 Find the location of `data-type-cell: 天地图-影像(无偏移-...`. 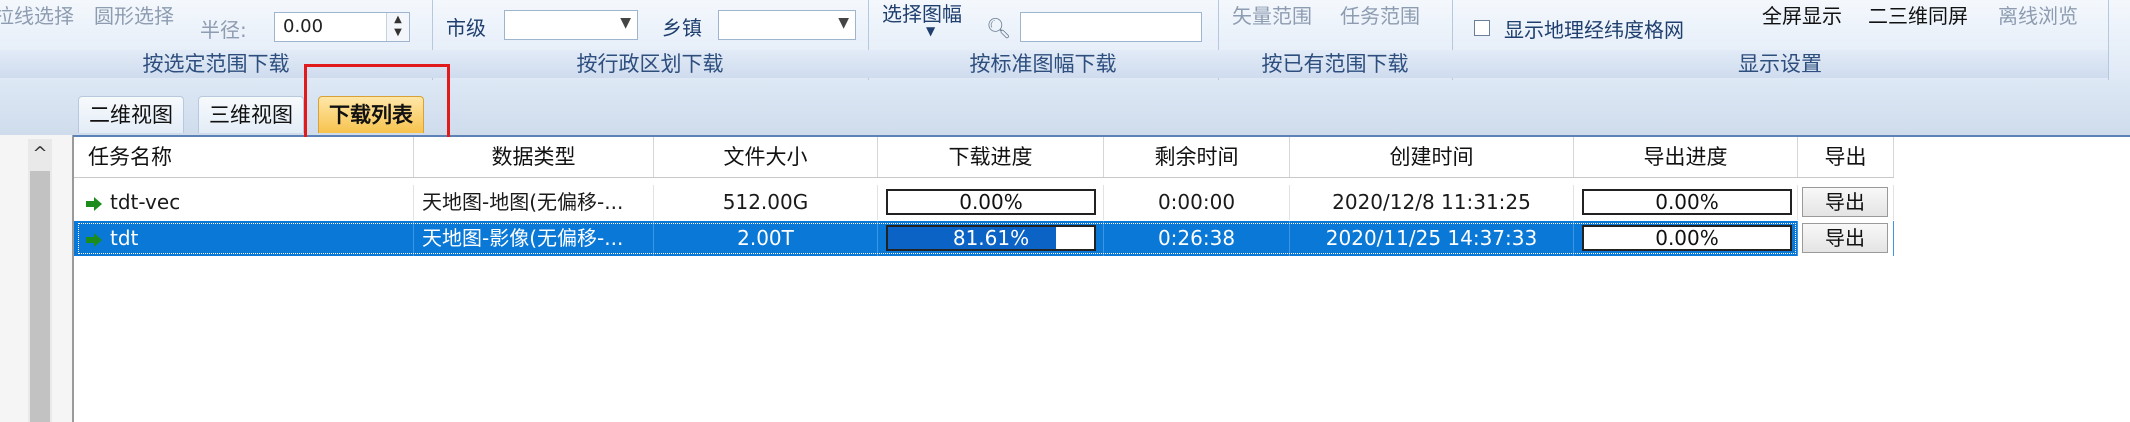

data-type-cell: 天地图-影像(无偏移-... is located at coordinates (534, 238).